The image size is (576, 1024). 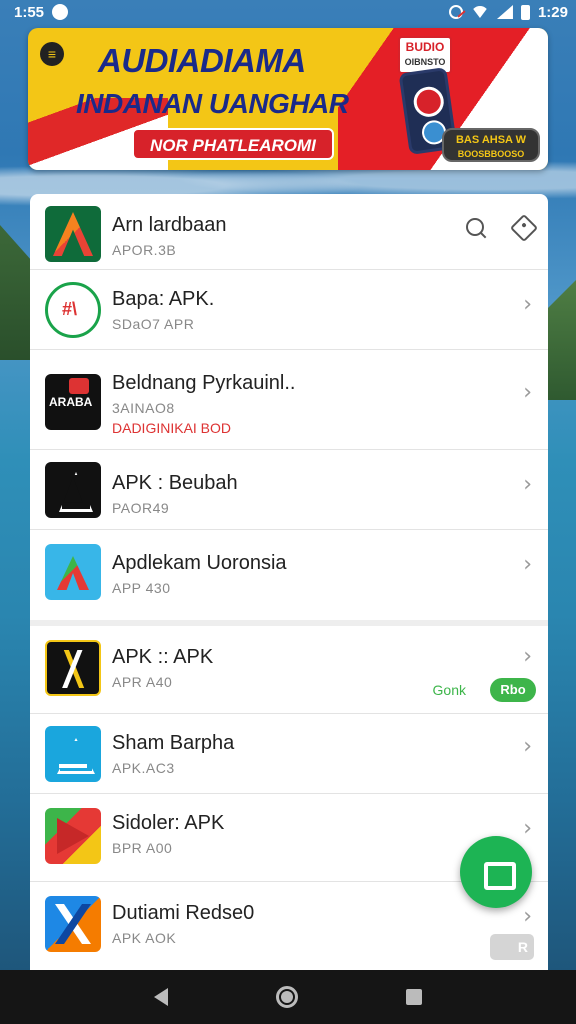 What do you see at coordinates (513, 690) in the screenshot?
I see `get-button: Rbo` at bounding box center [513, 690].